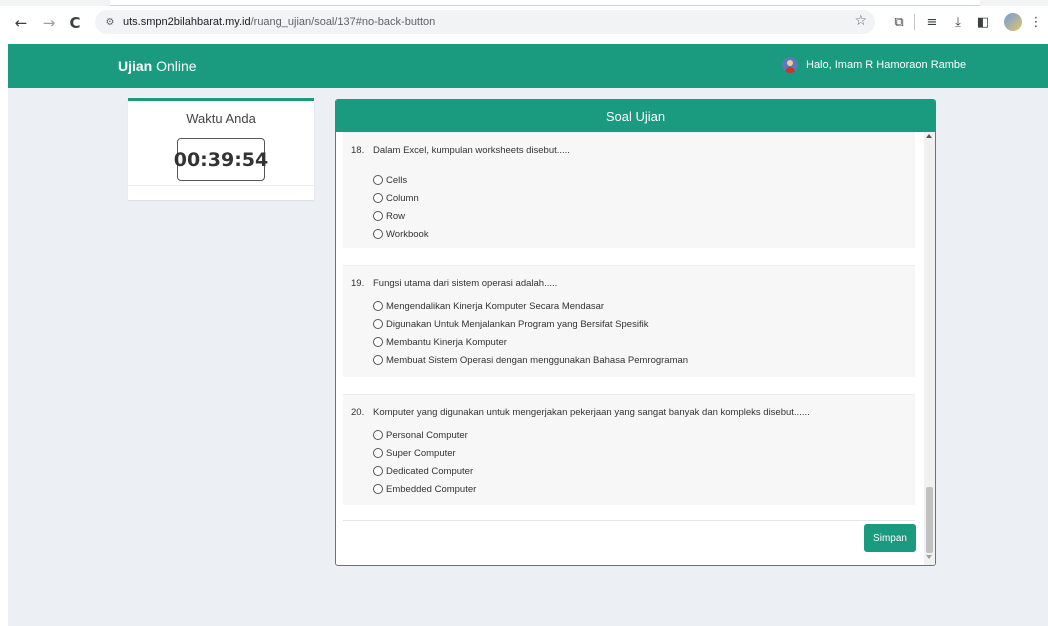 The image size is (1048, 626). I want to click on site-info-icon: ⚙, so click(110, 22).